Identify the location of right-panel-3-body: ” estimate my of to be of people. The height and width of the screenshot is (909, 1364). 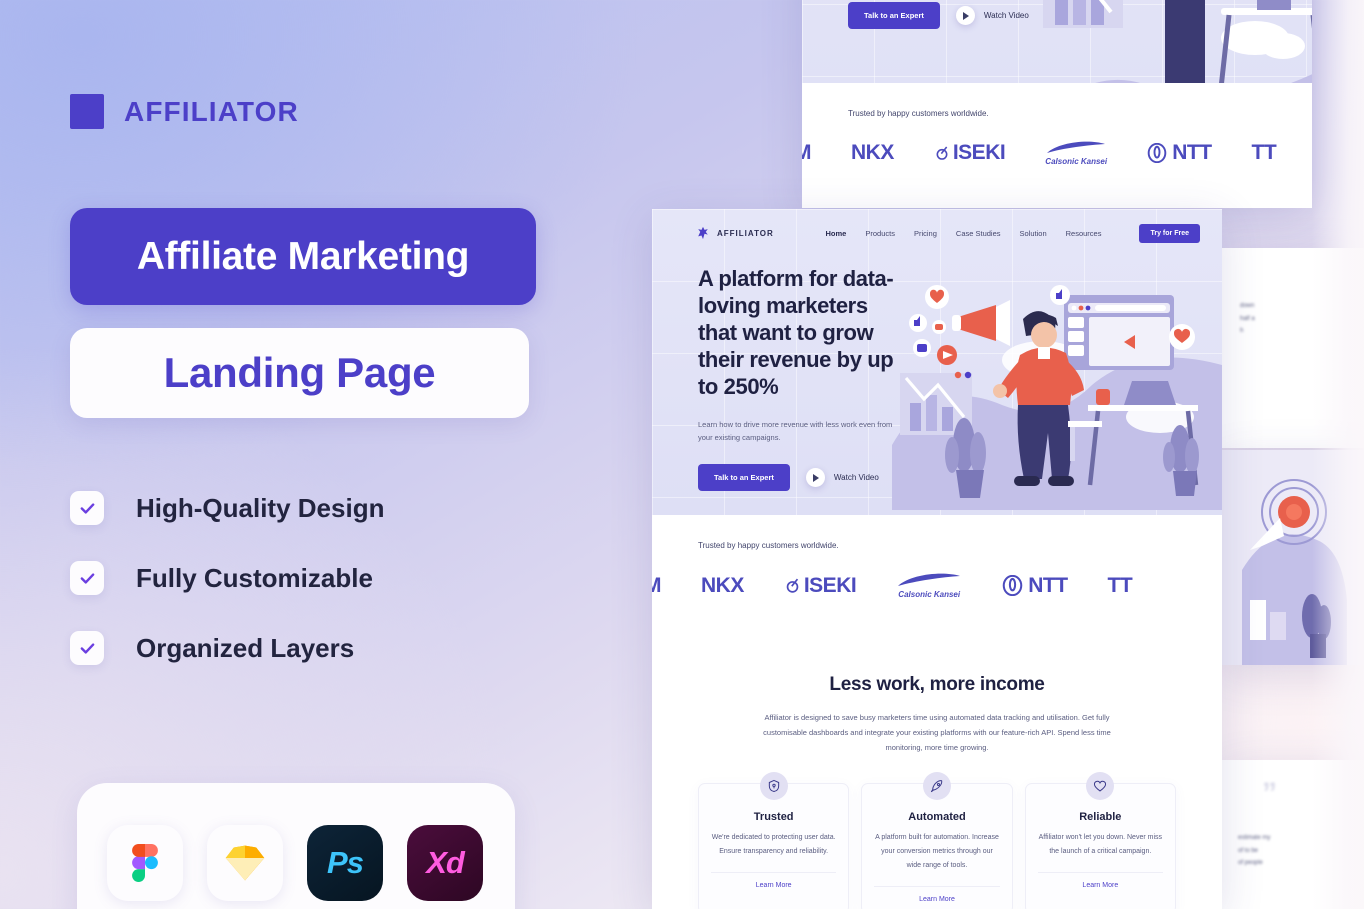
(1293, 834).